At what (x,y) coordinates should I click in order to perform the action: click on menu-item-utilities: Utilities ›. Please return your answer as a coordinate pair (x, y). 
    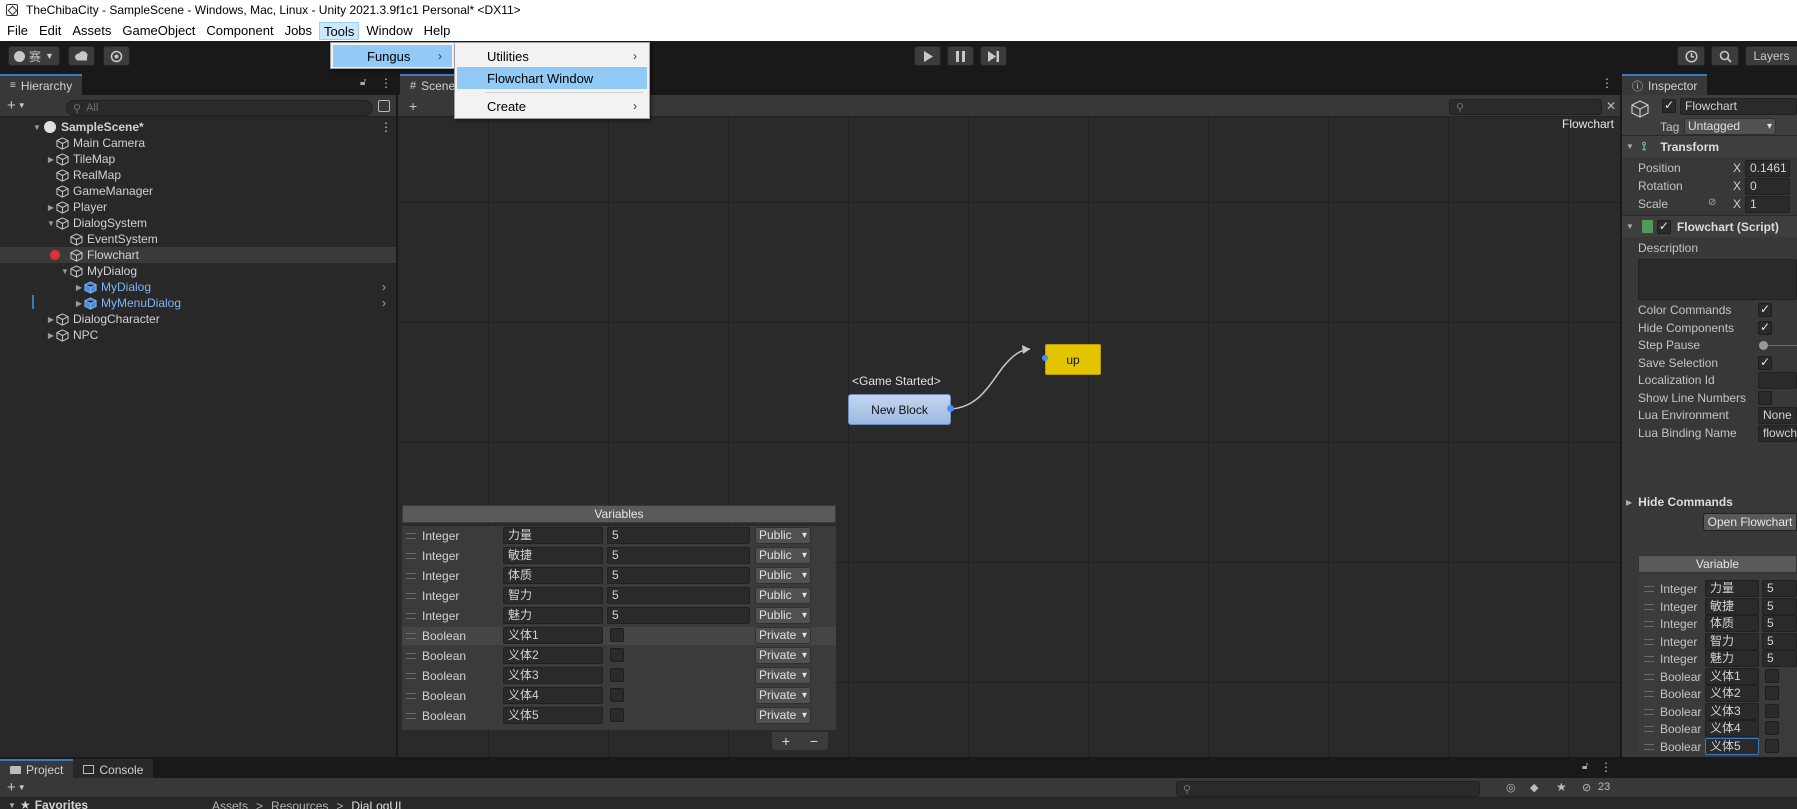
    Looking at the image, I should click on (552, 56).